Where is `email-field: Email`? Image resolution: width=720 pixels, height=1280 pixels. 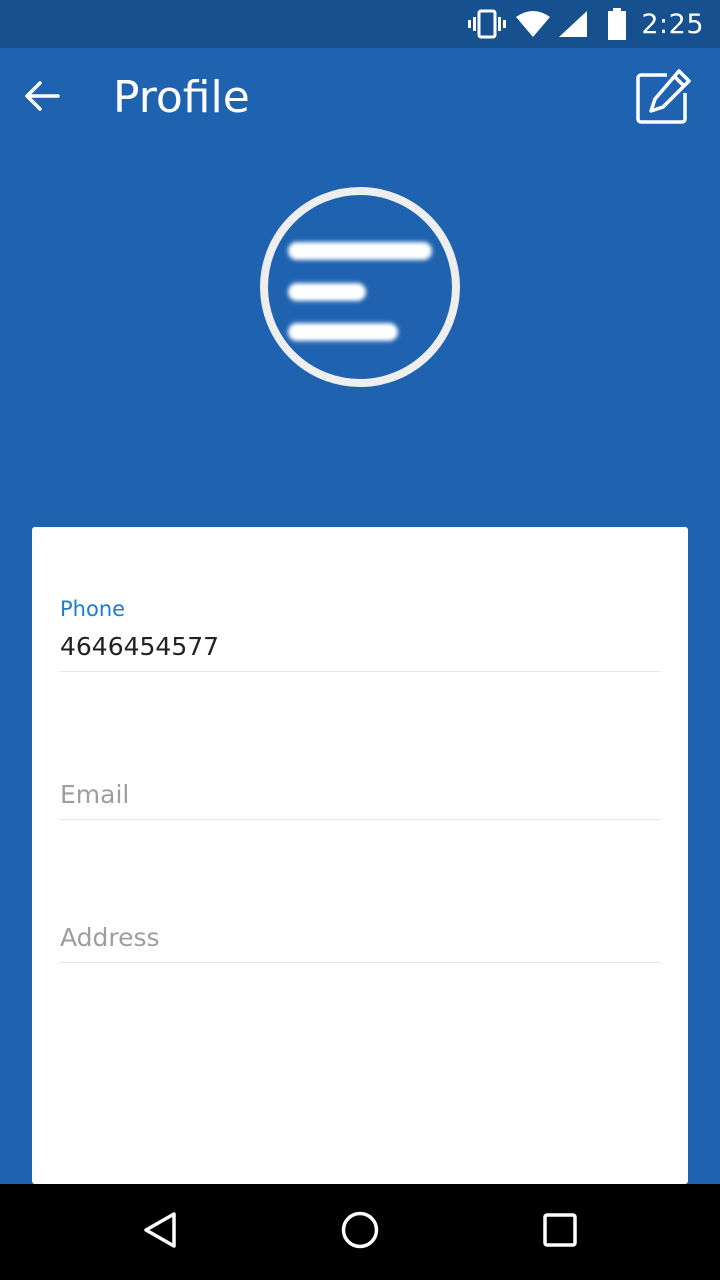 email-field: Email is located at coordinates (360, 799).